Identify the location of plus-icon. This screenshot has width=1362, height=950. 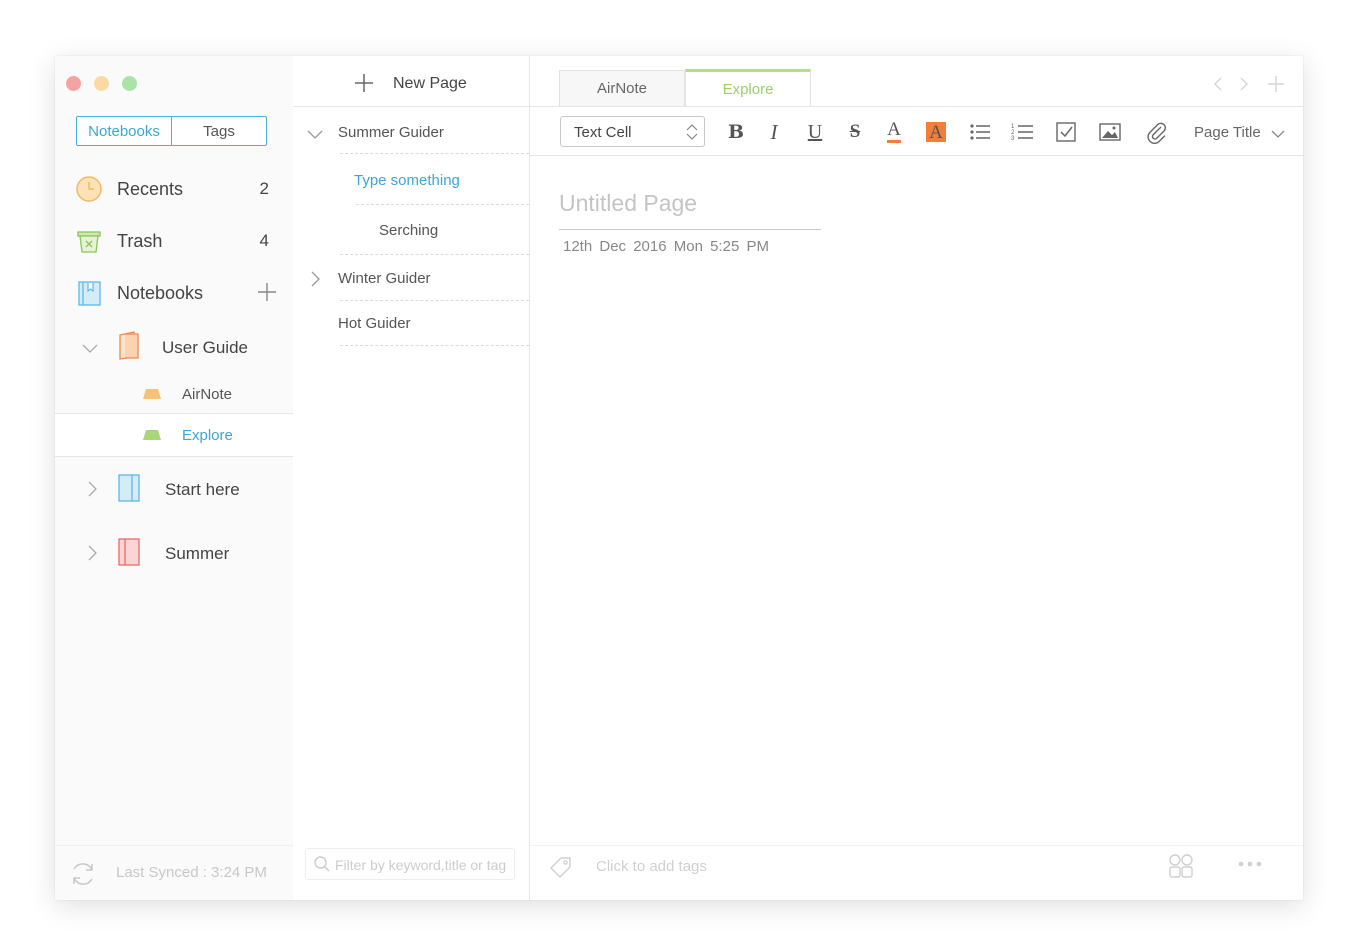
(364, 83).